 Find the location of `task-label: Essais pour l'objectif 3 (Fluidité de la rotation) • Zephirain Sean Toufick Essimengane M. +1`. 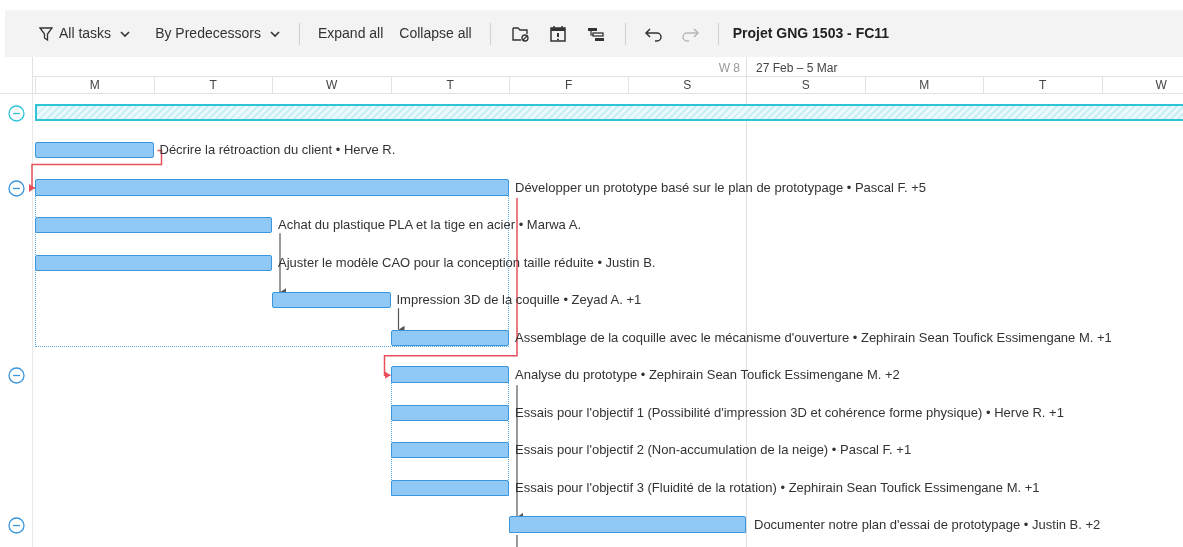

task-label: Essais pour l'objectif 3 (Fluidité de la rotation) • Zephirain Sean Toufick Essimengane M. +1 is located at coordinates (777, 487).